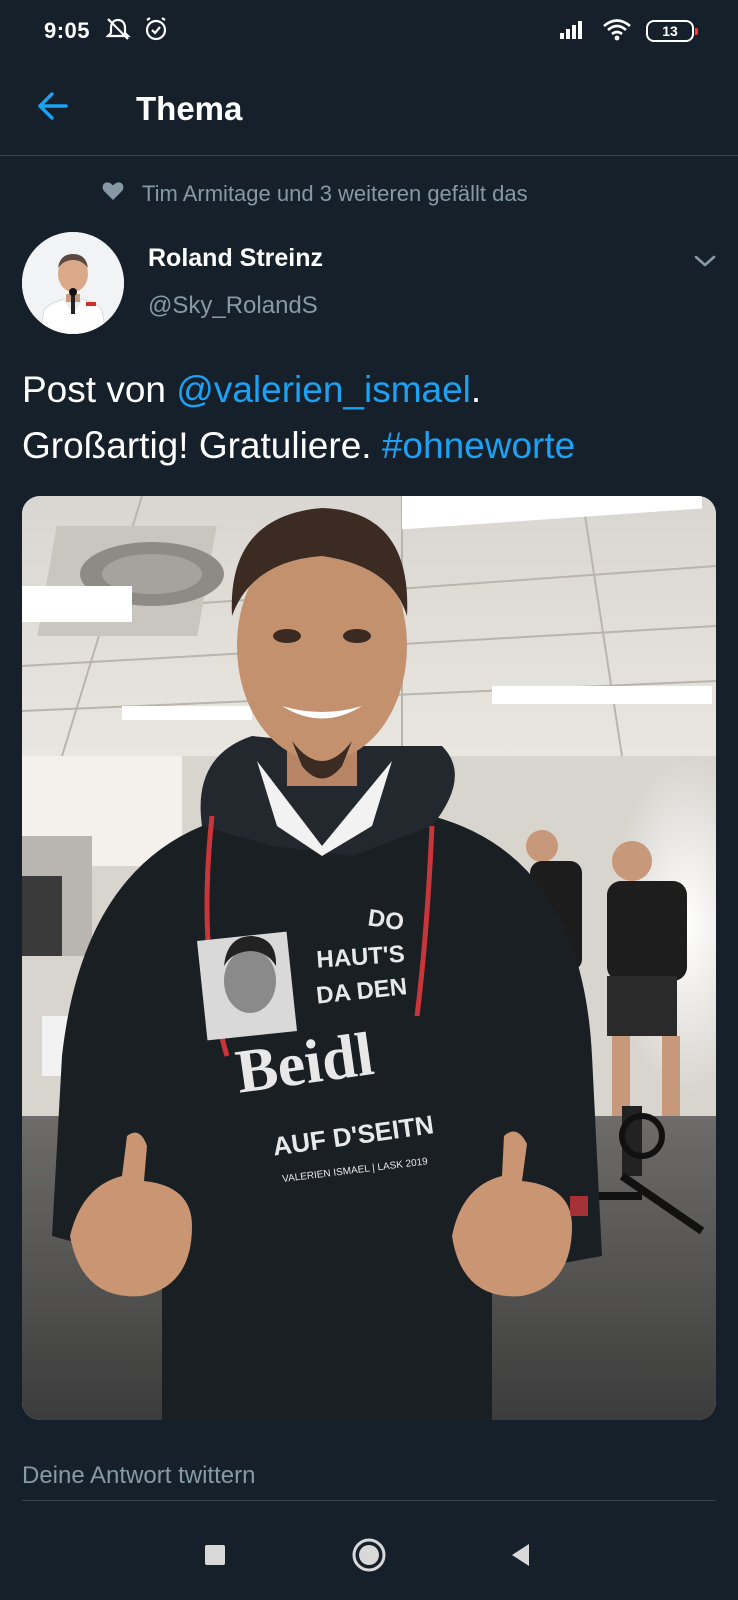 Image resolution: width=738 pixels, height=1600 pixels. What do you see at coordinates (99, 389) in the screenshot?
I see `tweet-text-part1: Post von` at bounding box center [99, 389].